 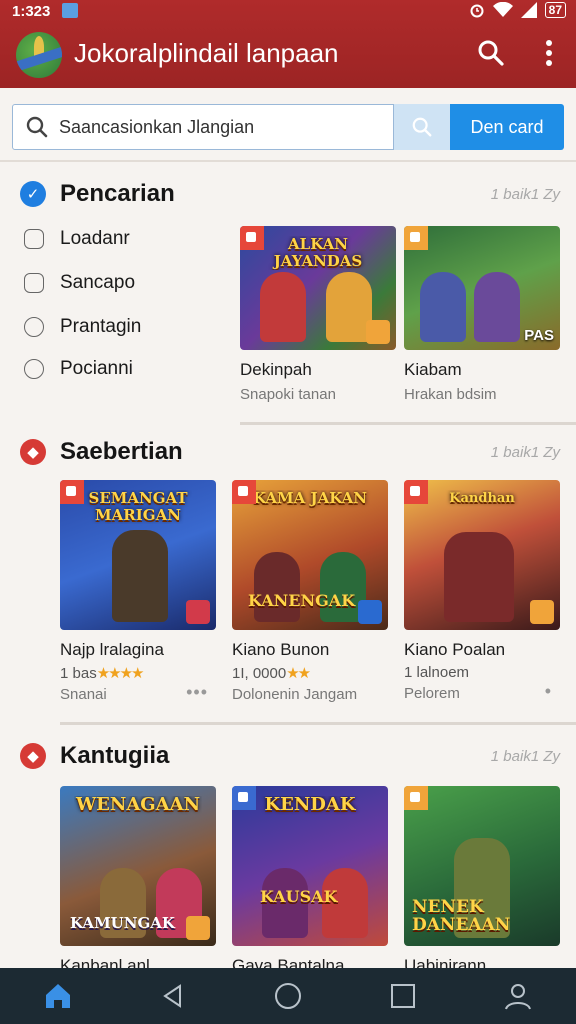 I want to click on search-bar: Den card, so click(x=288, y=127).